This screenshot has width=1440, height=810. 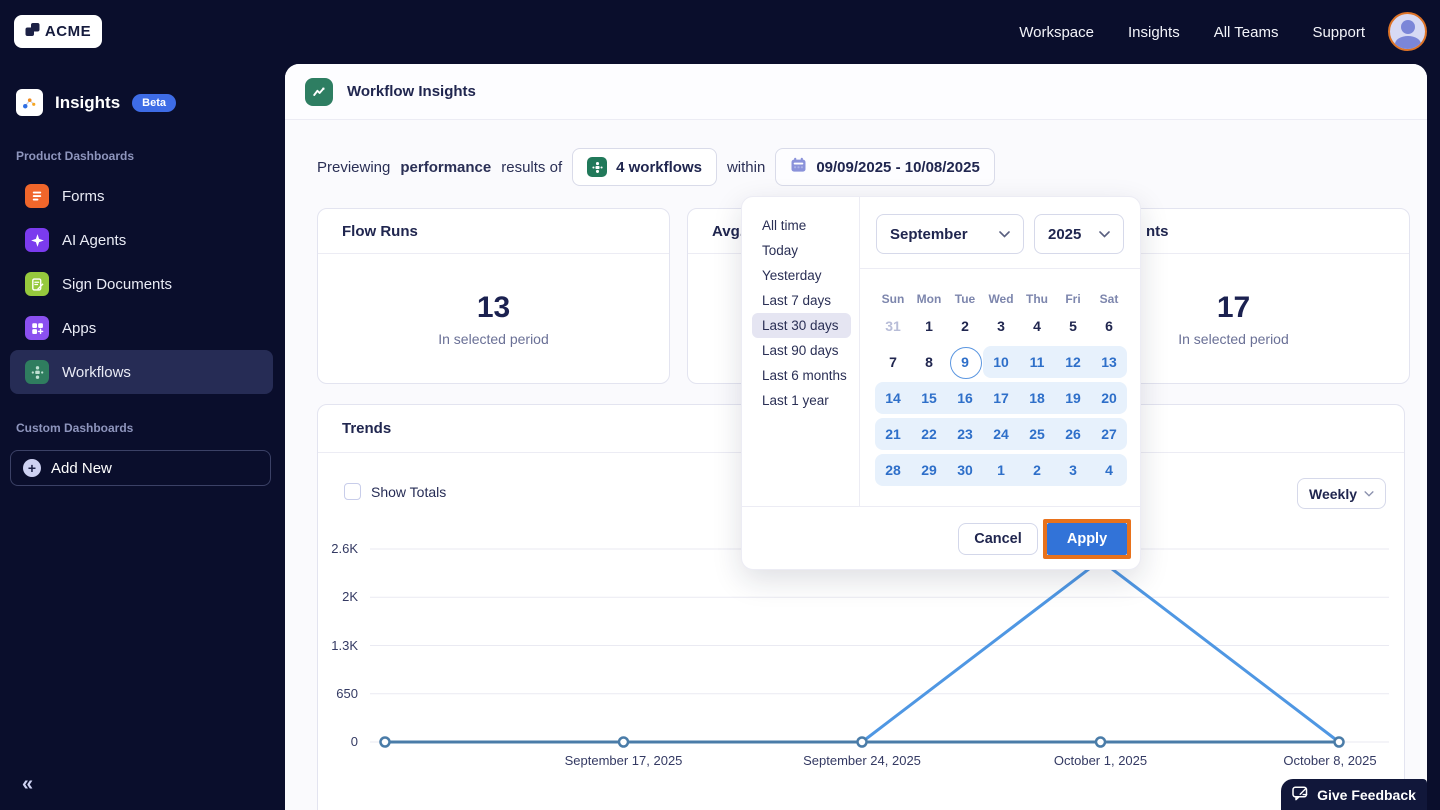 I want to click on calendar-day-19: 19, so click(x=1073, y=398).